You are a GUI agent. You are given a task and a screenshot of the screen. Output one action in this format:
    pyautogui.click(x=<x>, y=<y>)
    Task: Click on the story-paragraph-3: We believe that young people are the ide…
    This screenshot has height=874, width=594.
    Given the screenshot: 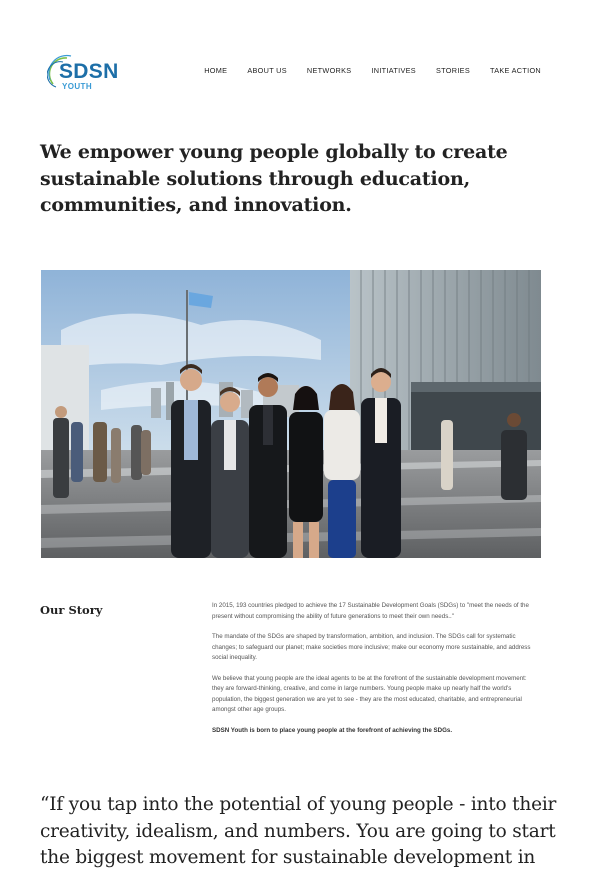 What is the action you would take?
    pyautogui.click(x=369, y=694)
    